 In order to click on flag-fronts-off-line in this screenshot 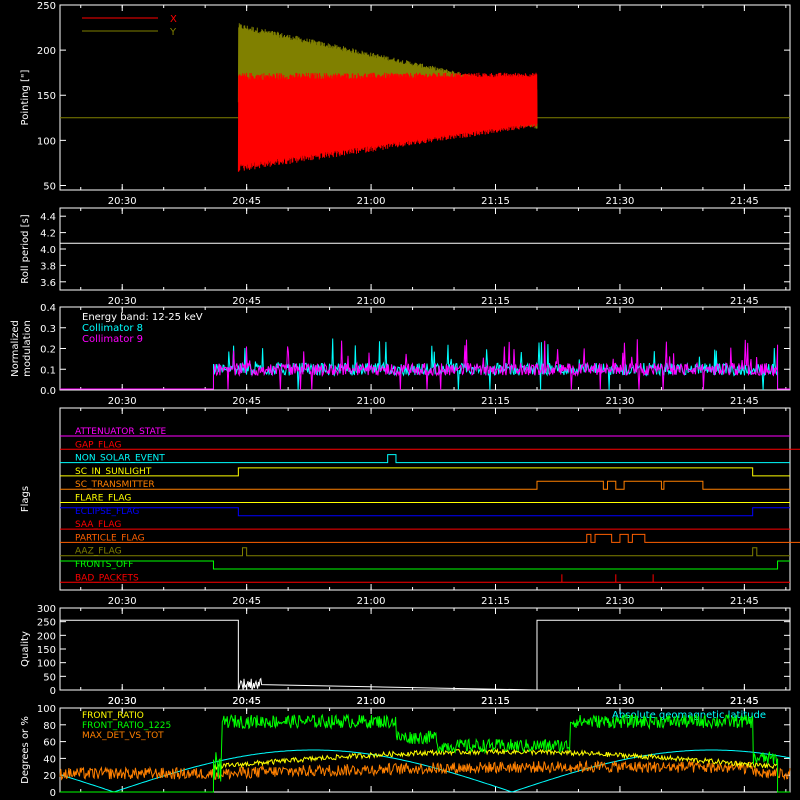, I will do `click(425, 565)`.